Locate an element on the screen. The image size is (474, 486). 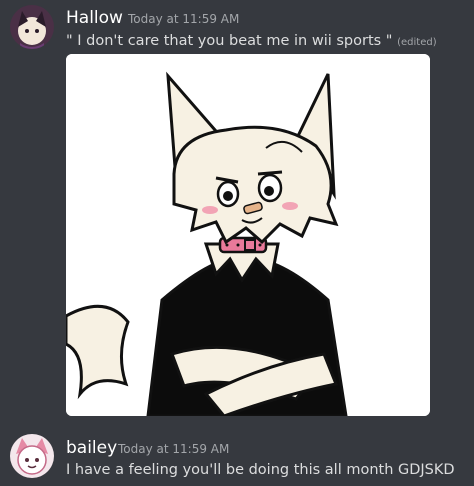
username-hallow: Hallow is located at coordinates (94, 18).